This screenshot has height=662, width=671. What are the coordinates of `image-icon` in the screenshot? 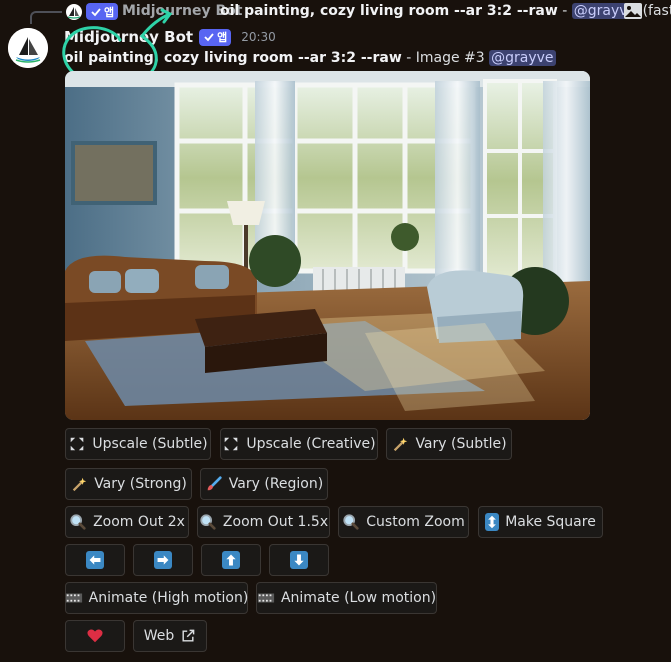 It's located at (633, 11).